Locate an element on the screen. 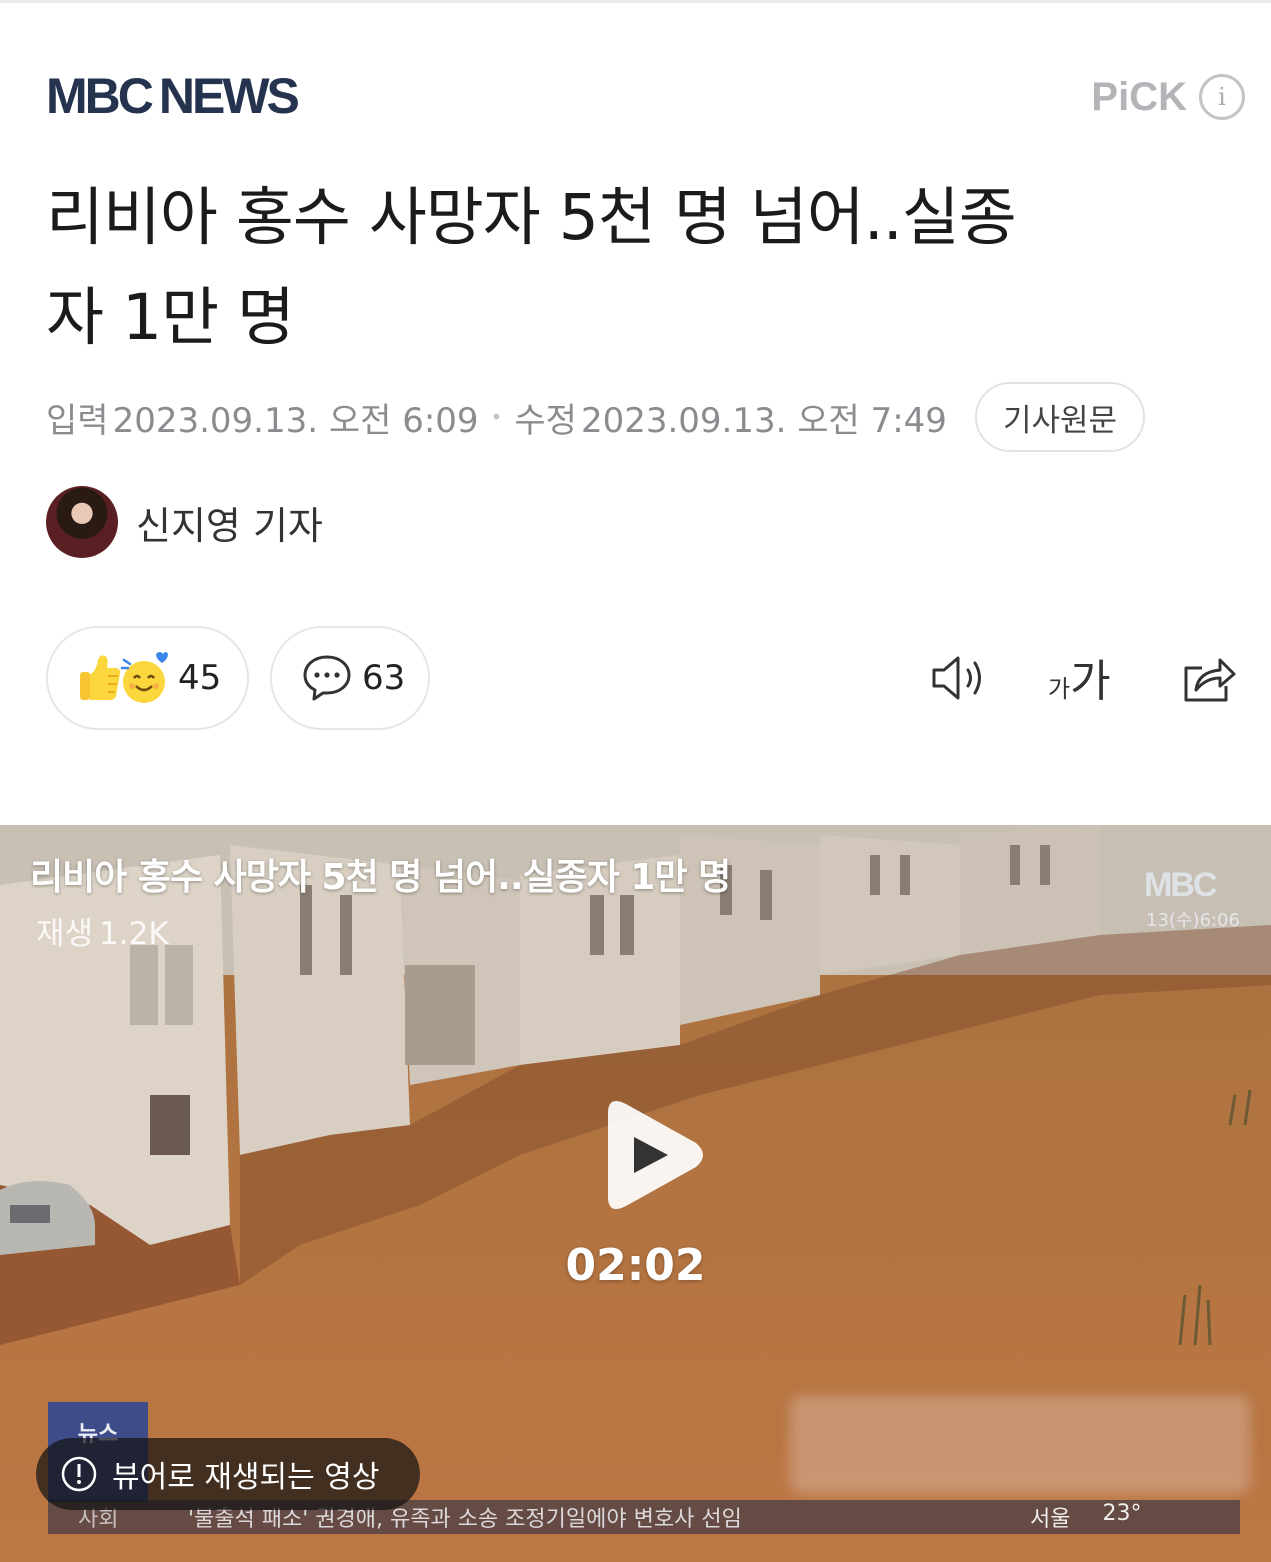 Image resolution: width=1271 pixels, height=1562 pixels. play-icon is located at coordinates (653, 1155).